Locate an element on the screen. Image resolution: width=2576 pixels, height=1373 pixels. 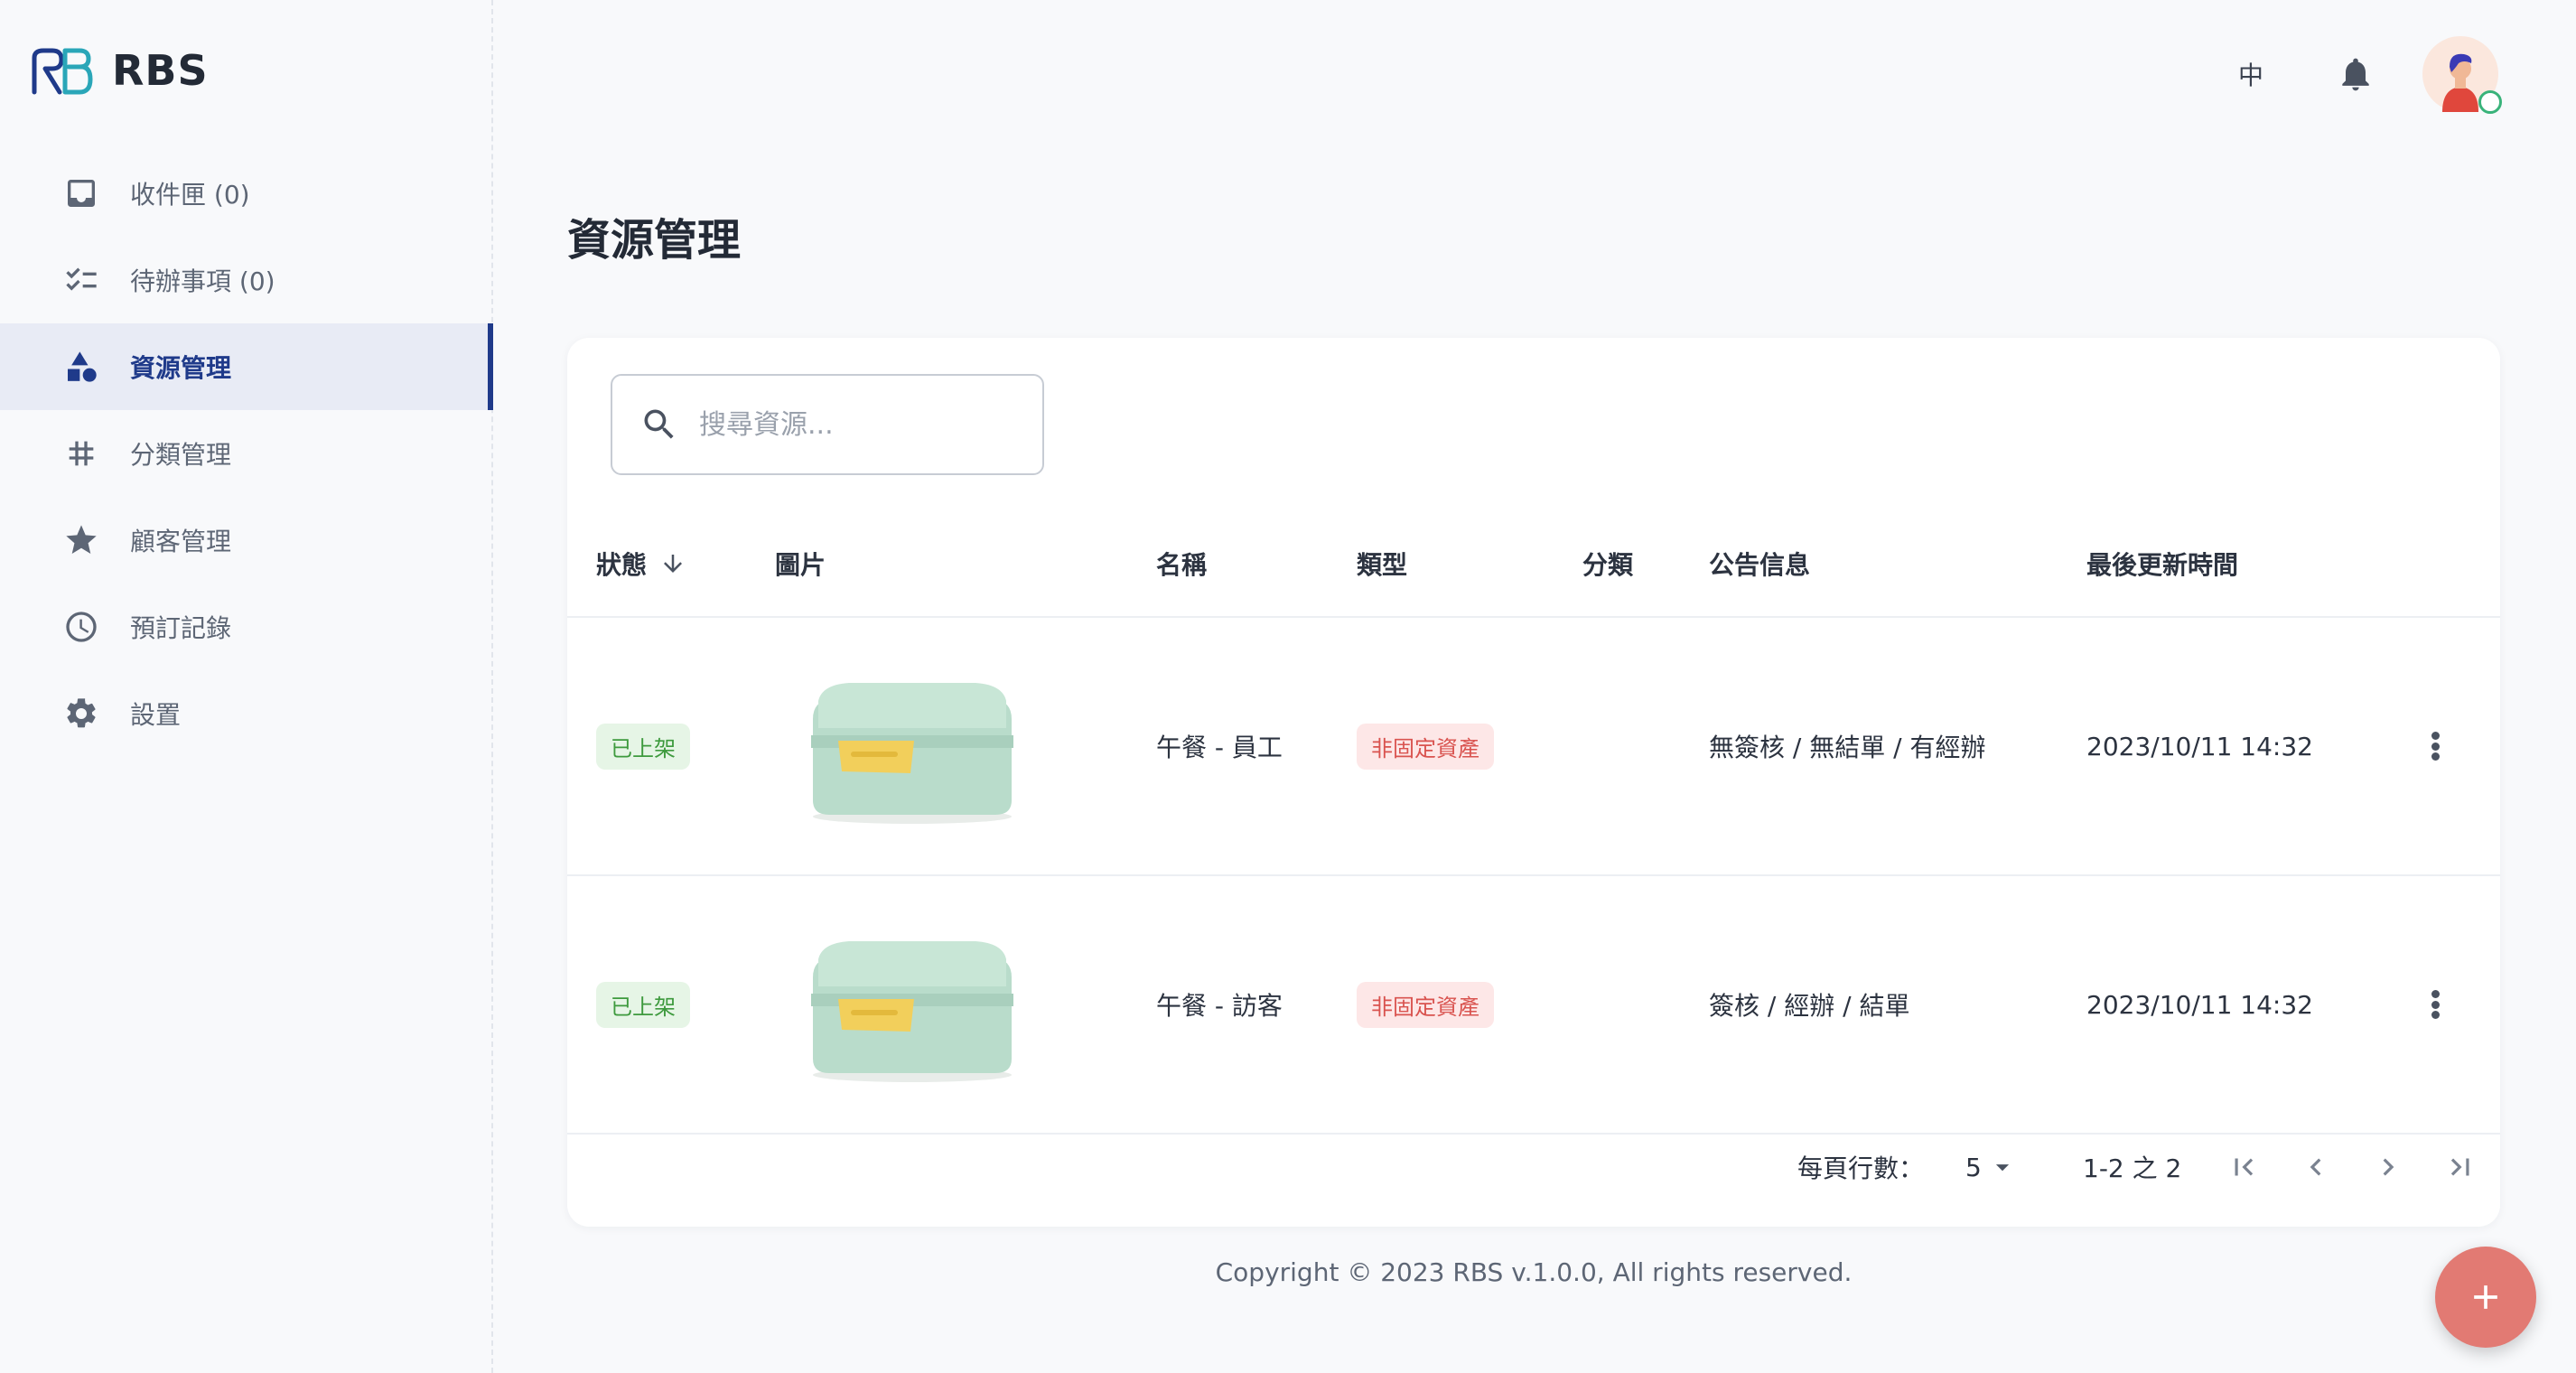
checklist-icon is located at coordinates (81, 280).